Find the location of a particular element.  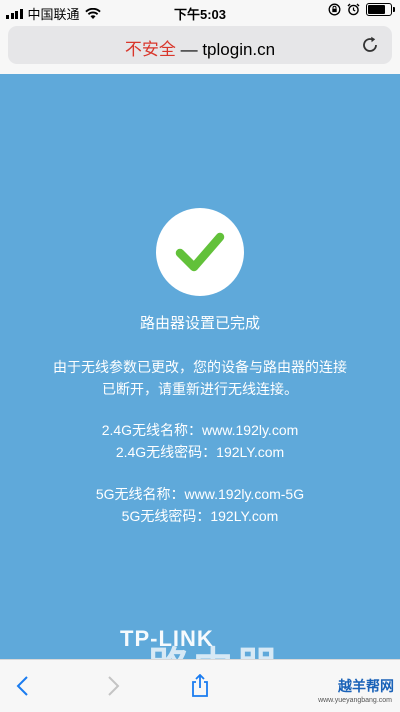

wifi-5-password: 5G无线密码：192LY.com is located at coordinates (200, 516).